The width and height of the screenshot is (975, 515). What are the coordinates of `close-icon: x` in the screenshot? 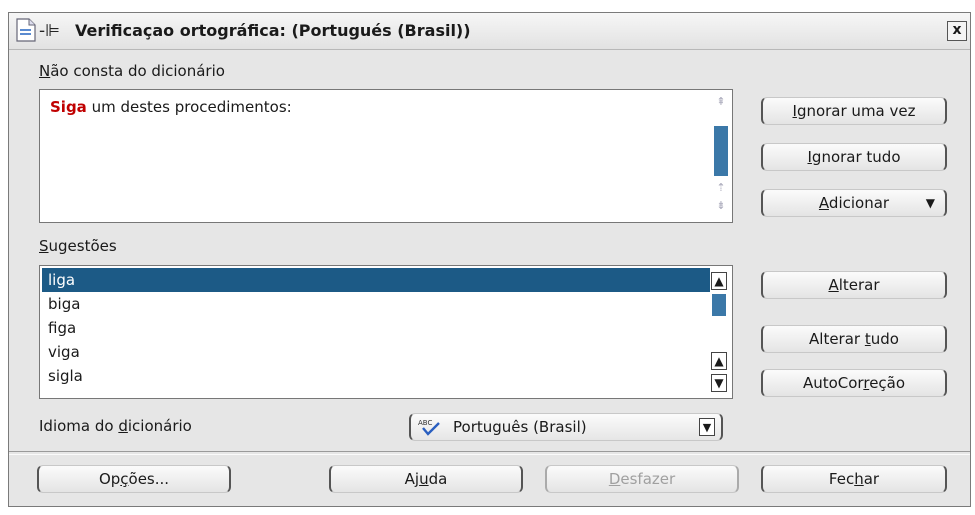 It's located at (957, 31).